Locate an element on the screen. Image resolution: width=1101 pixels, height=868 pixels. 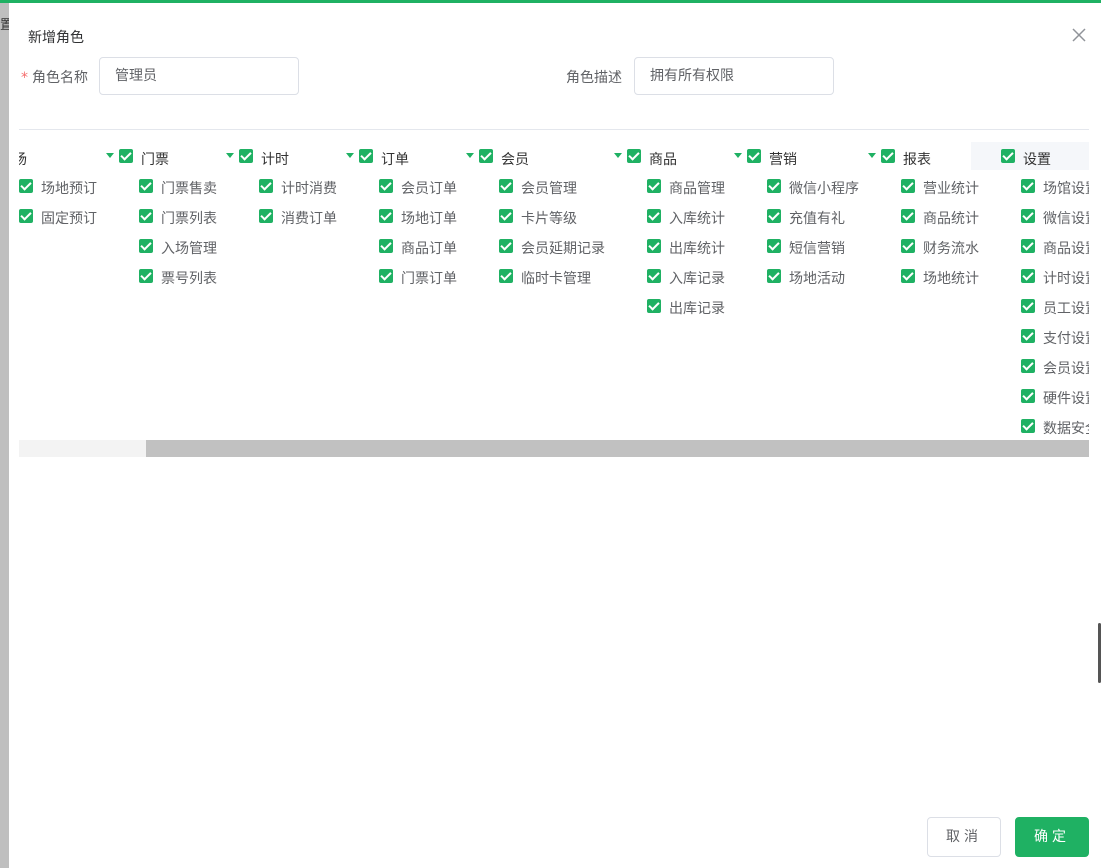
perm-item-label: 入库统计 is located at coordinates (697, 219).